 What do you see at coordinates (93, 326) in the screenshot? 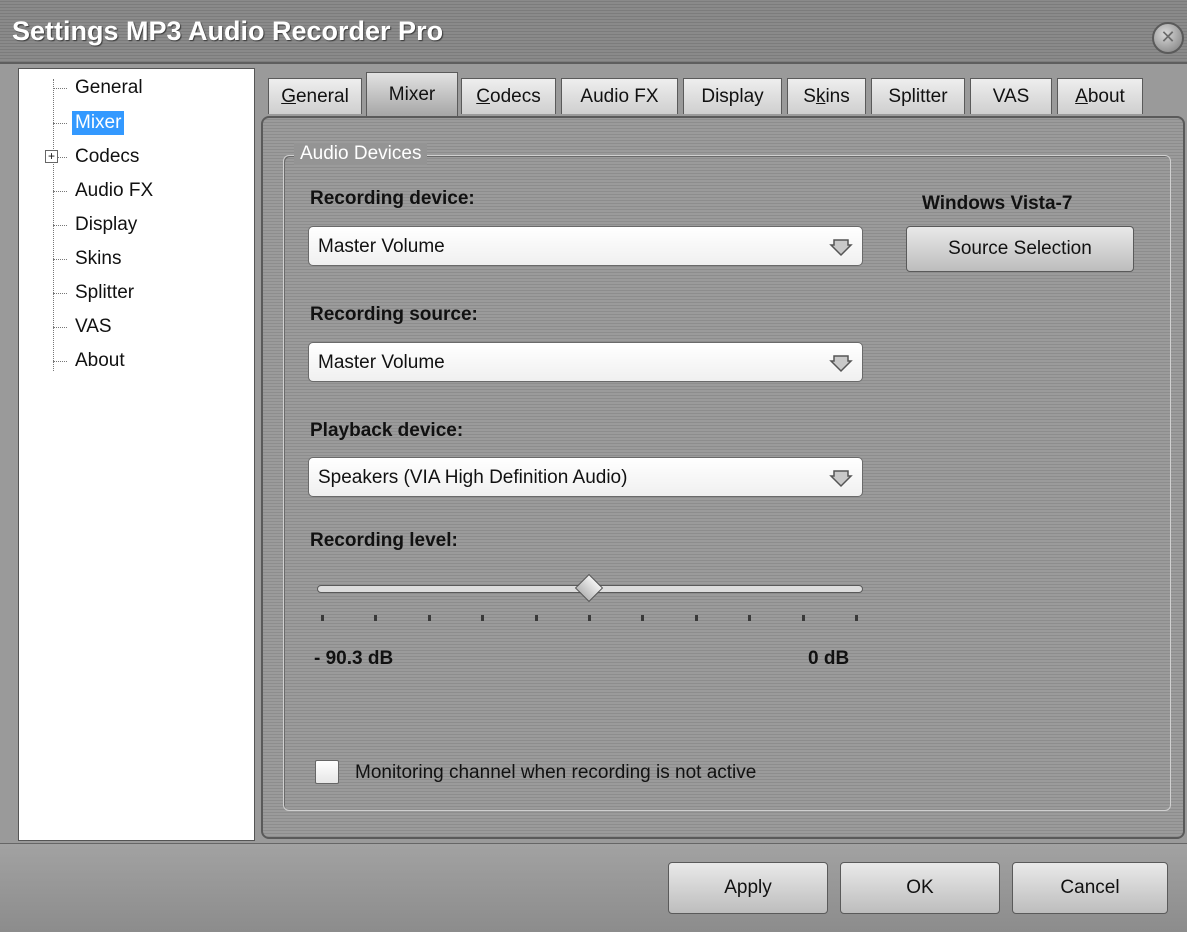
I see `tree-item-label: VAS` at bounding box center [93, 326].